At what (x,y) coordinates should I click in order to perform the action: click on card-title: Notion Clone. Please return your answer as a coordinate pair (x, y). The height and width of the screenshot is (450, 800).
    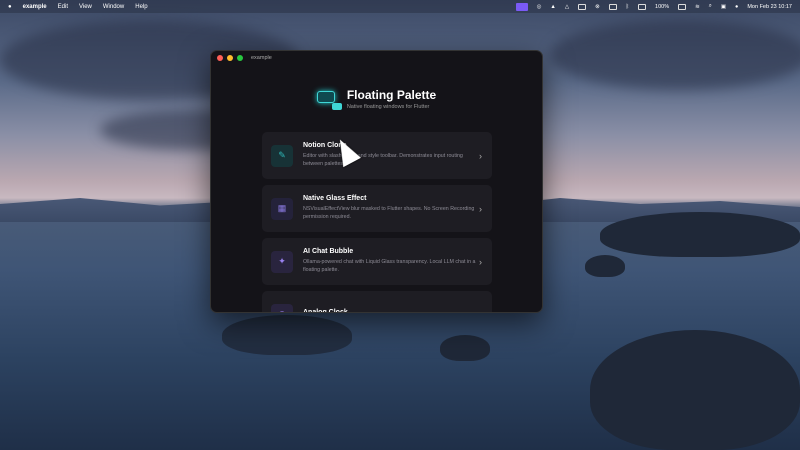
    Looking at the image, I should click on (325, 146).